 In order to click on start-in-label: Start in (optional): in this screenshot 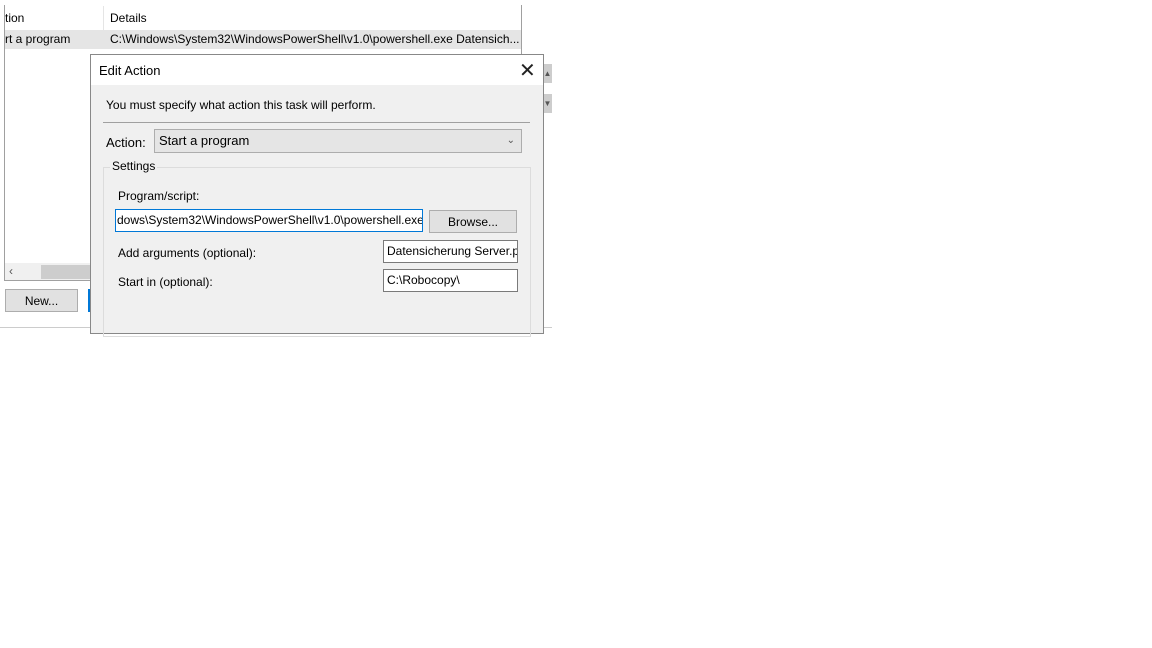, I will do `click(165, 282)`.